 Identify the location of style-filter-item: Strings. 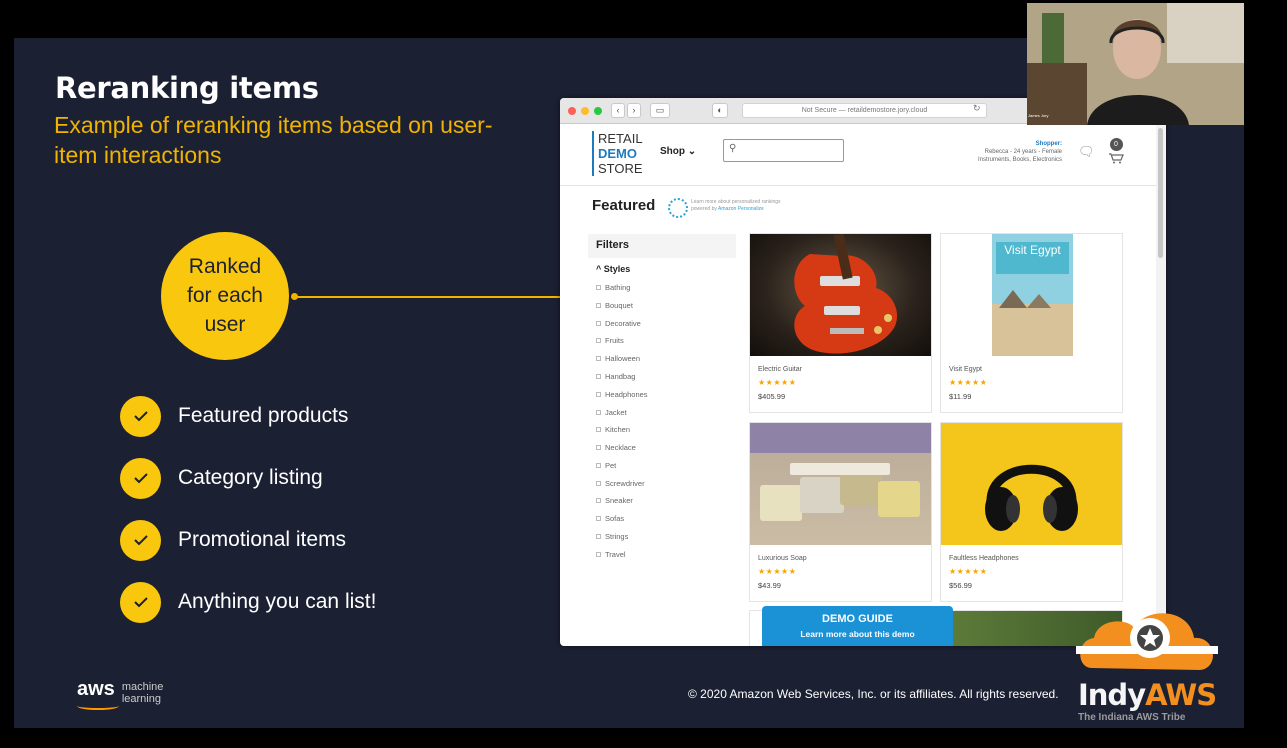
(612, 536).